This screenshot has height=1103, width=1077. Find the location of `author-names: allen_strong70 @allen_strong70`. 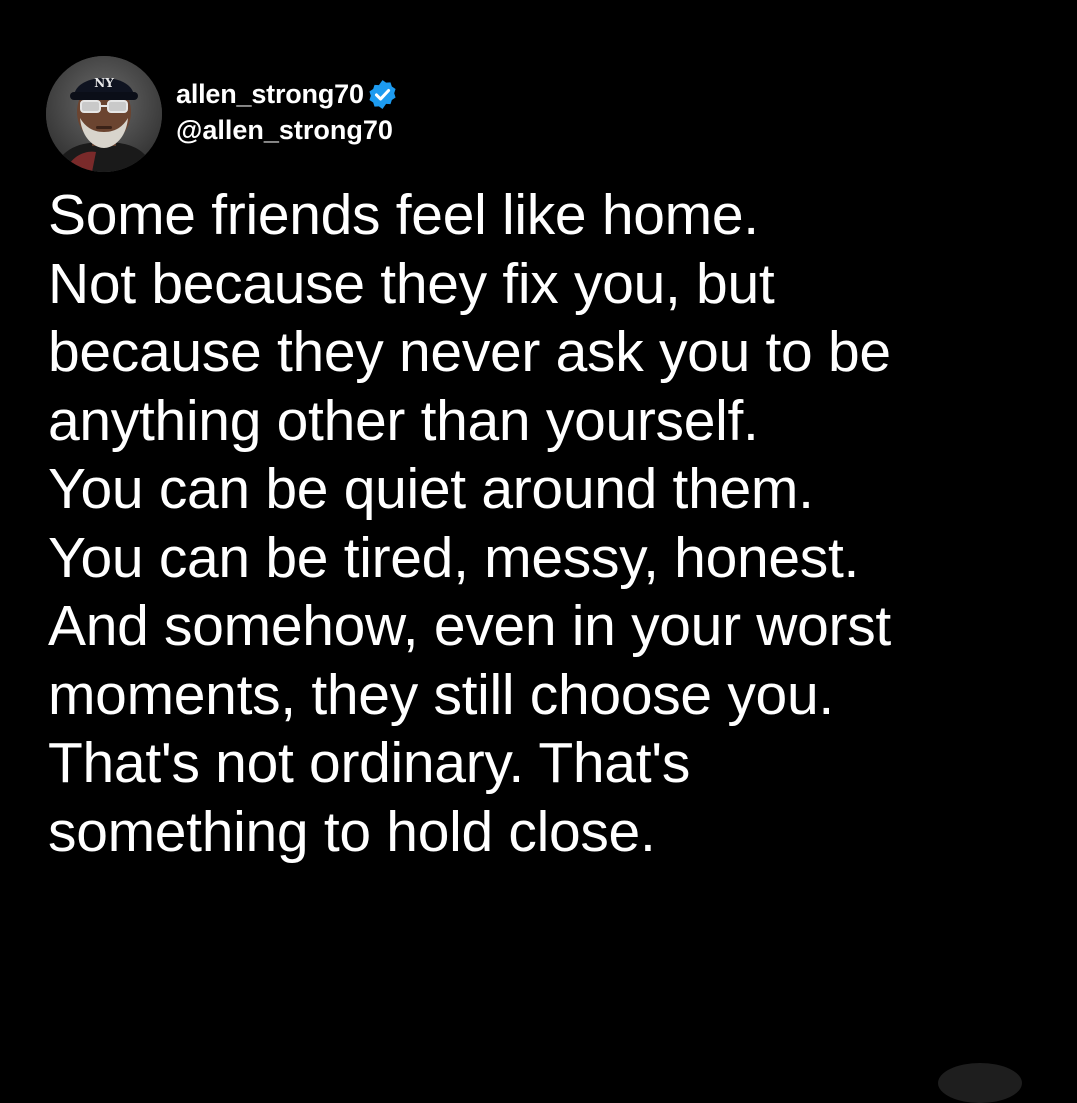

author-names: allen_strong70 @allen_strong70 is located at coordinates (287, 110).